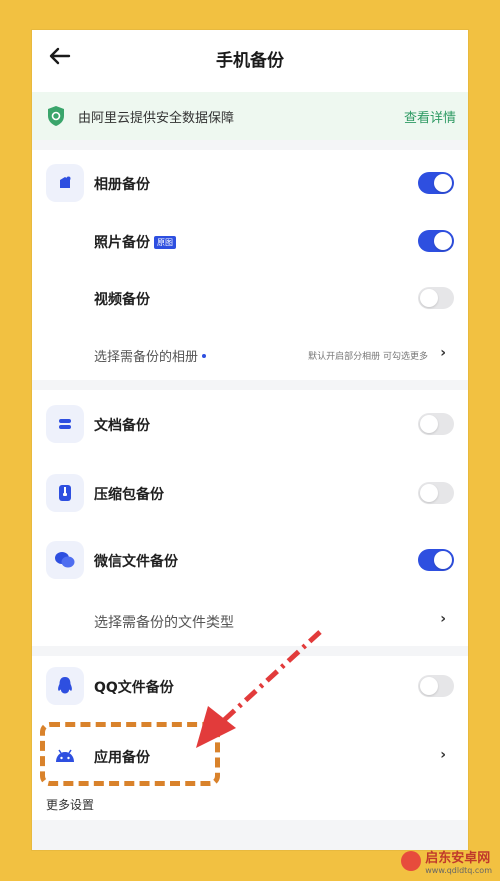  Describe the element at coordinates (134, 688) in the screenshot. I see `qq-backup-label: QQ文件备份` at that location.